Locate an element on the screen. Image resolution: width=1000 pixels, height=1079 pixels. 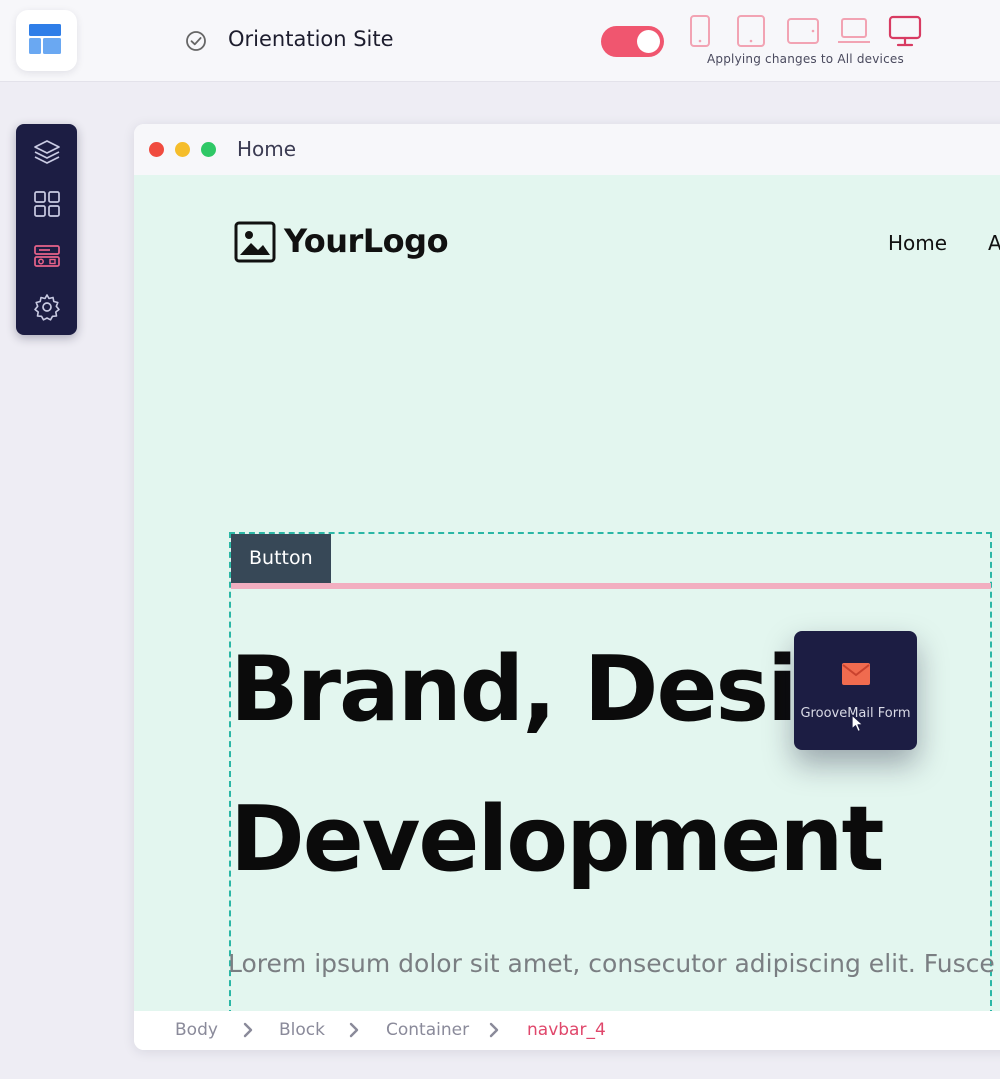
check-circle-icon is located at coordinates (196, 41).